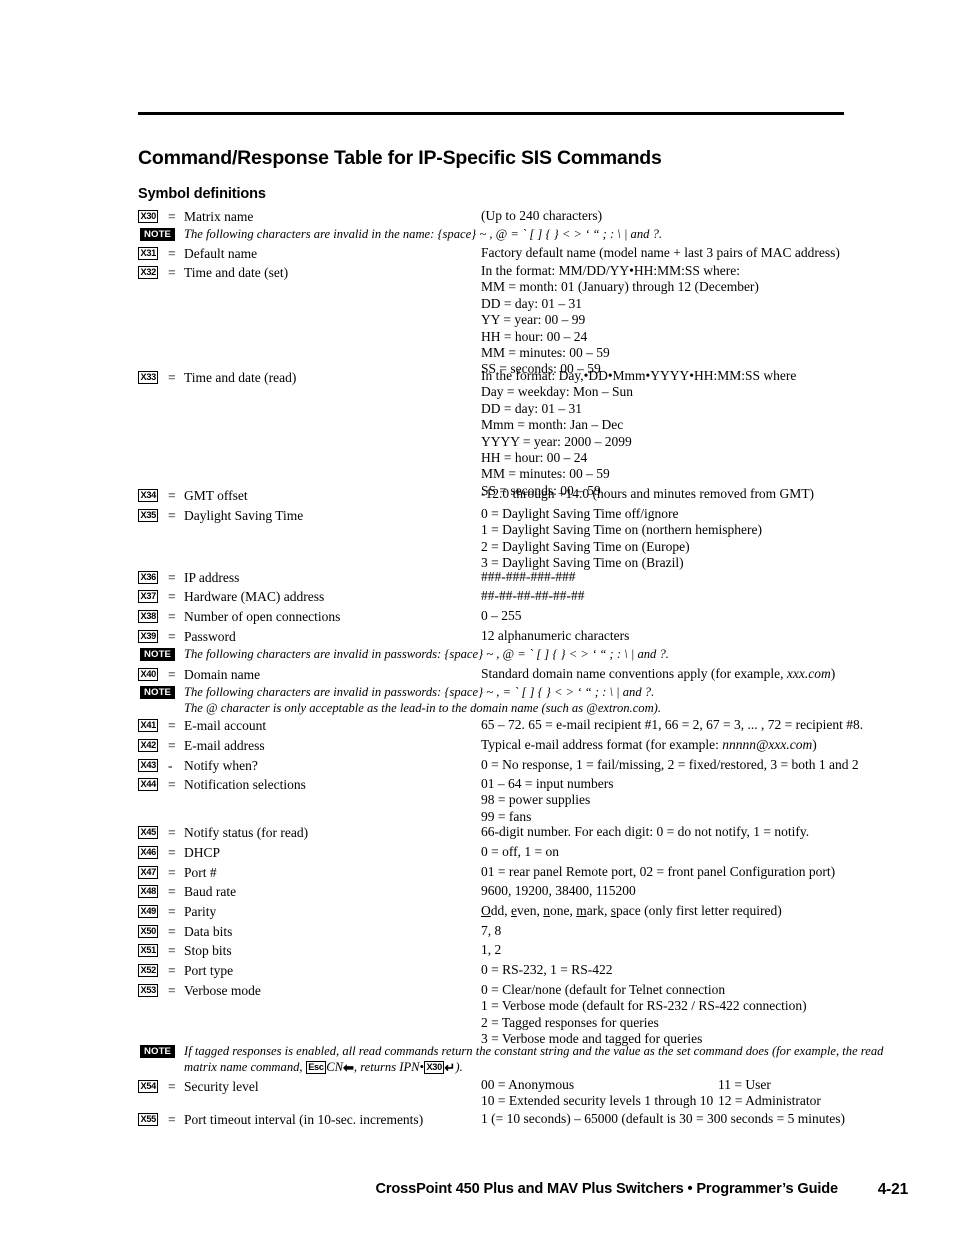 The height and width of the screenshot is (1235, 954). I want to click on symbol-code-badge: X38, so click(148, 616).